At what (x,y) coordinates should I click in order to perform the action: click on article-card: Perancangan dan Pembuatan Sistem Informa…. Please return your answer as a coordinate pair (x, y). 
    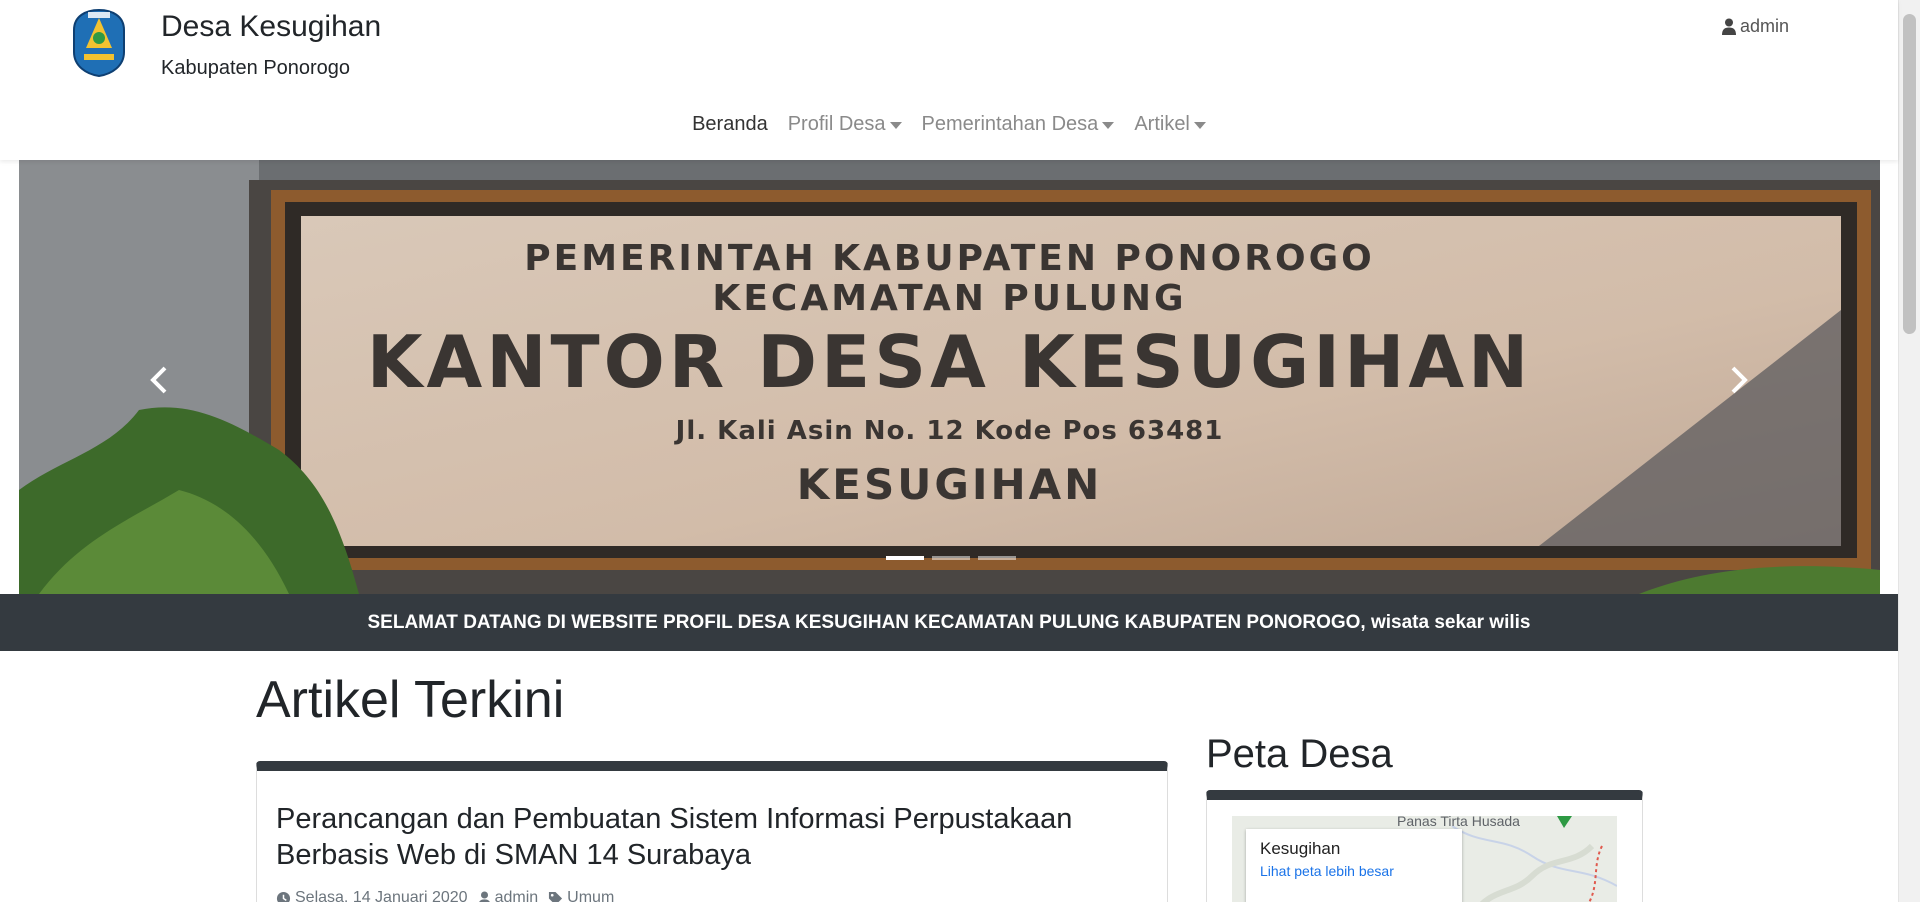
    Looking at the image, I should click on (712, 831).